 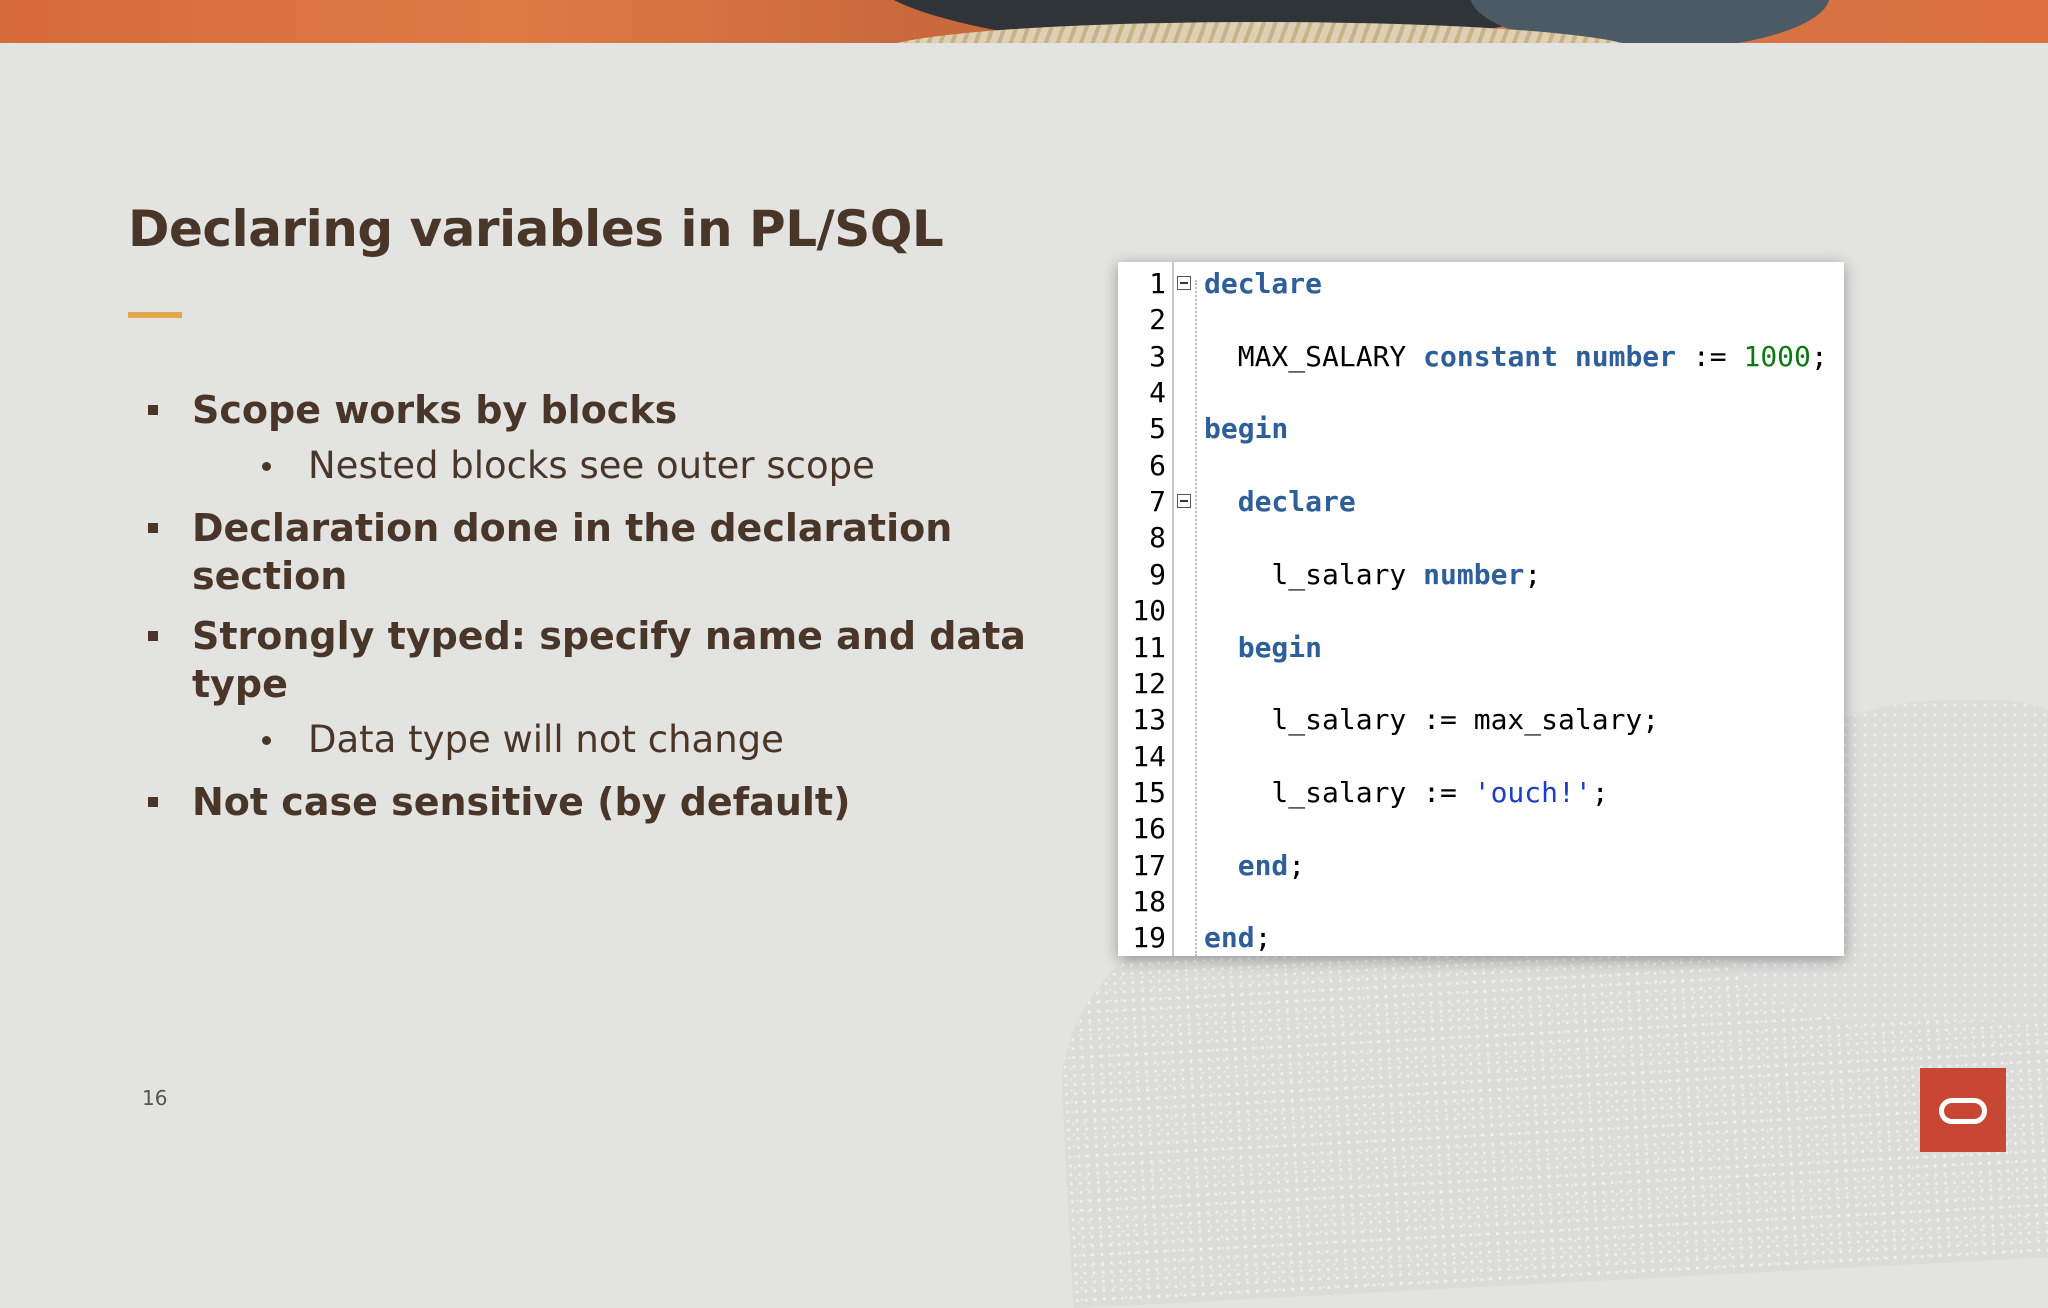 I want to click on code-line: 16, so click(x=1481, y=829).